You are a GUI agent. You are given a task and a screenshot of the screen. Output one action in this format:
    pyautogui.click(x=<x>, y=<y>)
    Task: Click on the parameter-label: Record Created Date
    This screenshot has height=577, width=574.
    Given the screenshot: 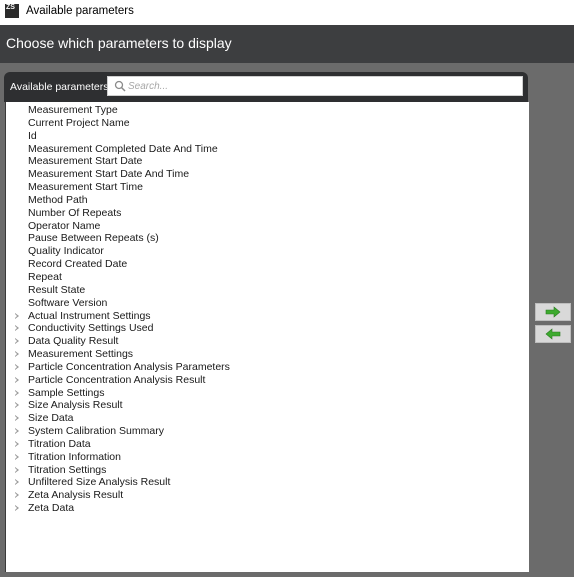 What is the action you would take?
    pyautogui.click(x=78, y=264)
    